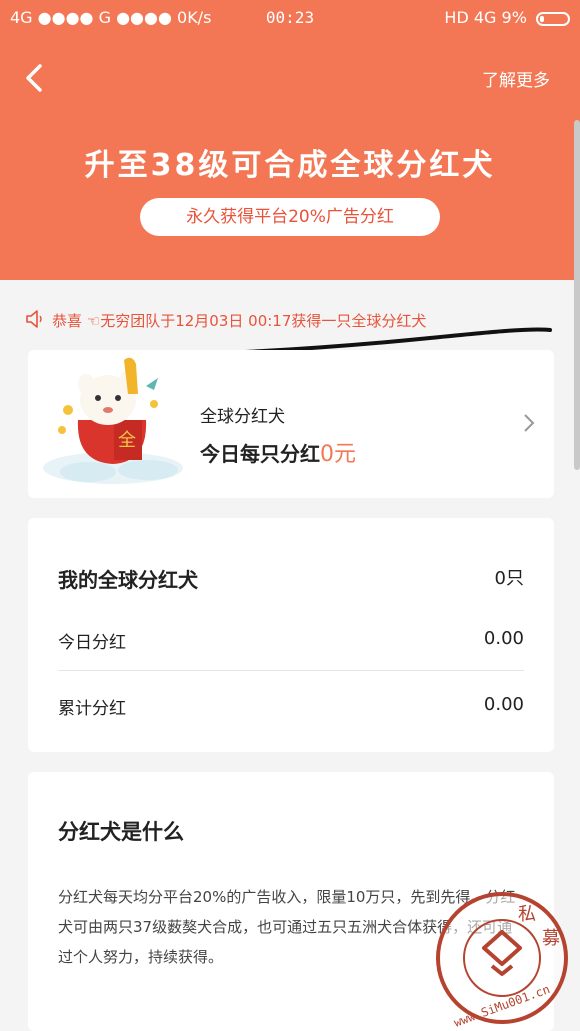  I want to click on my-dogs-count: 0只, so click(509, 578).